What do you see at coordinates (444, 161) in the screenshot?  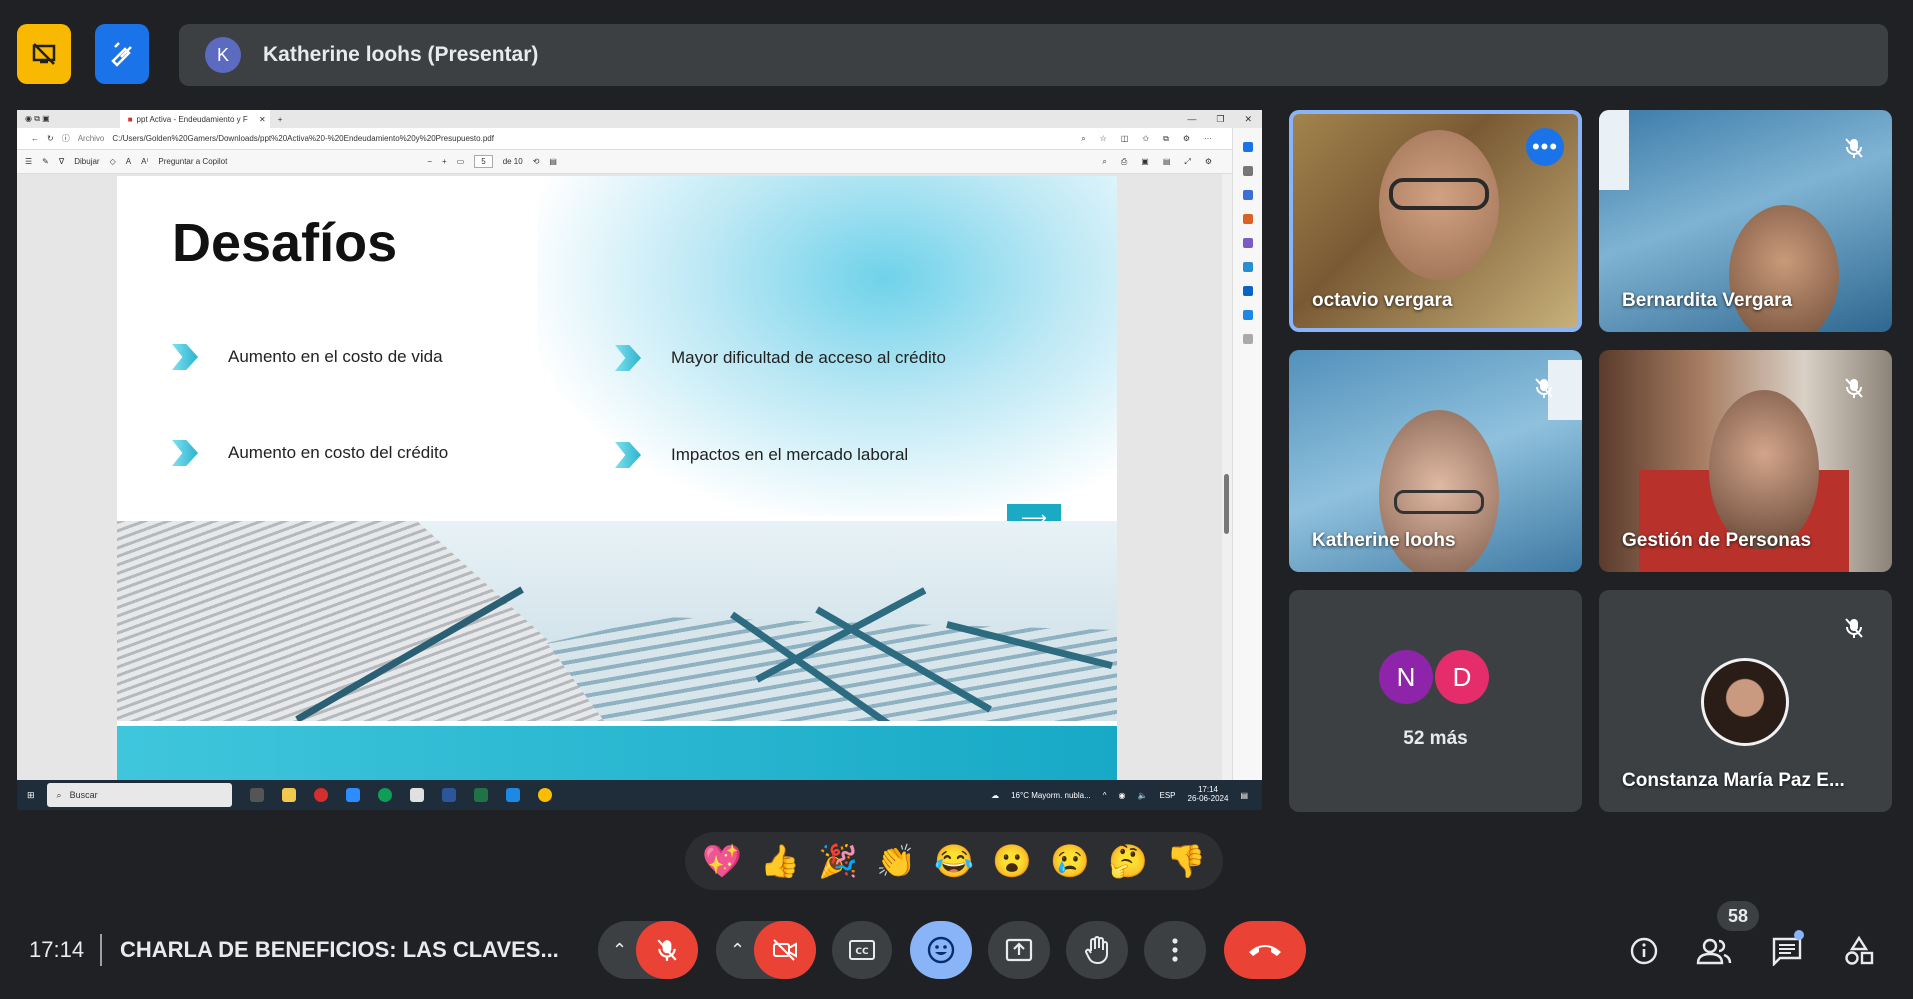 I see `zoom-in-icon: +` at bounding box center [444, 161].